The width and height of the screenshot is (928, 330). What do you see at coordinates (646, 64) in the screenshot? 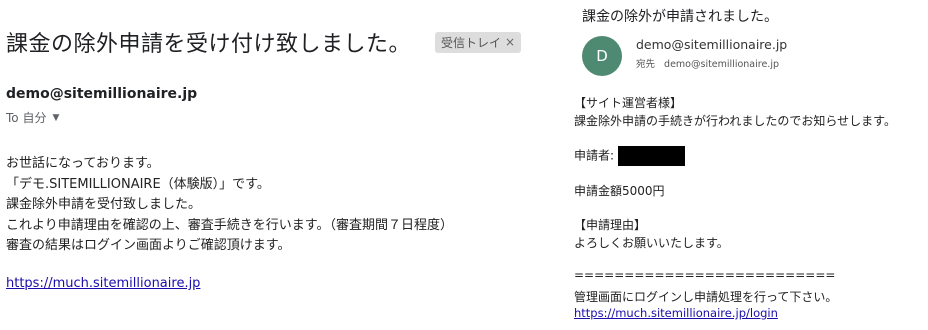
I see `recipient-label: 宛先` at bounding box center [646, 64].